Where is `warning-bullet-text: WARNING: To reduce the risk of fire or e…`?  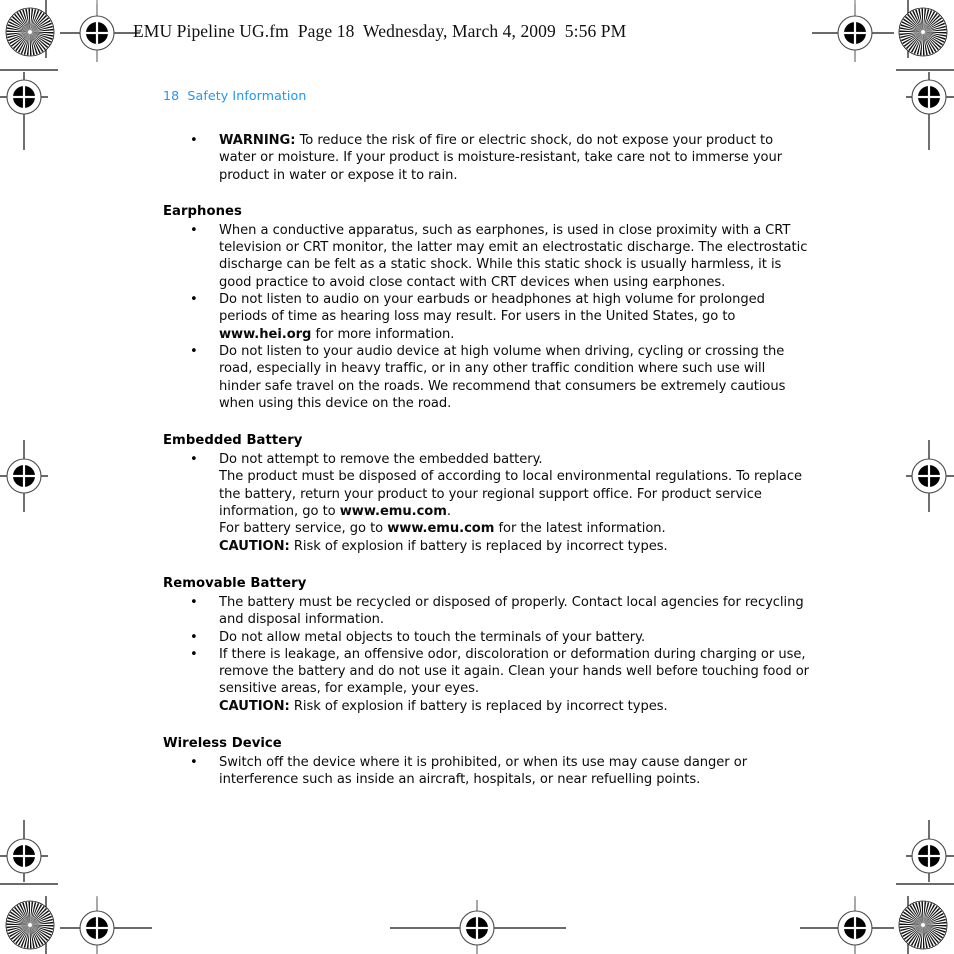
warning-bullet-text: WARNING: To reduce the risk of fire or e… is located at coordinates (515, 158).